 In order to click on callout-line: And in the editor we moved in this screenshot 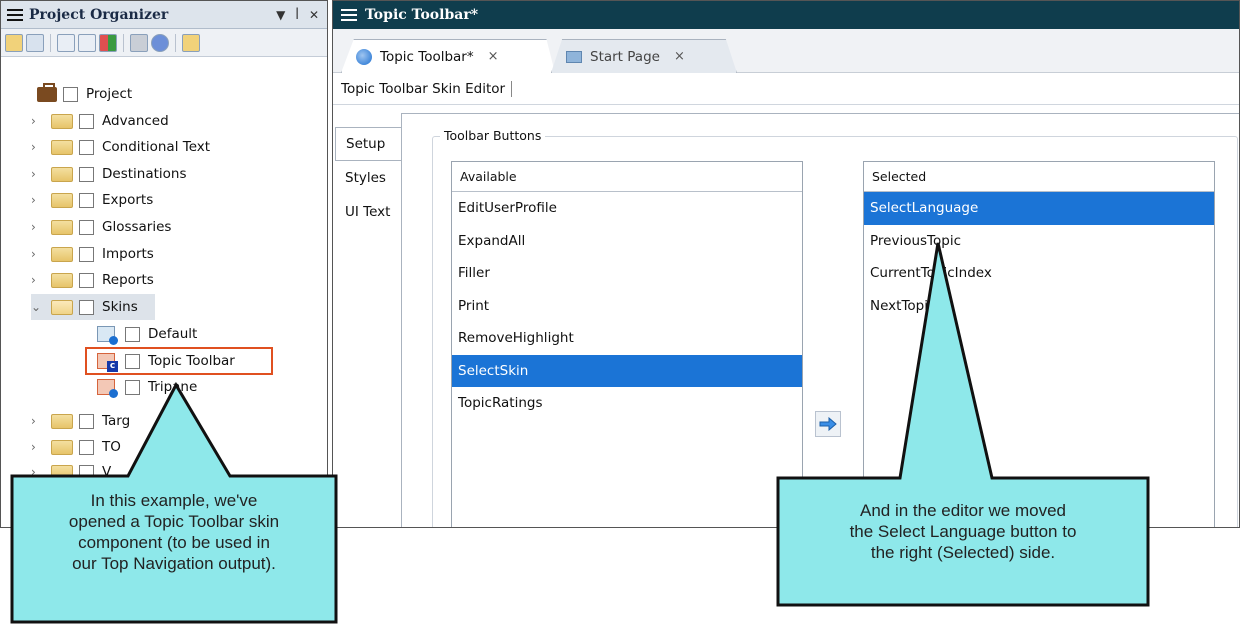, I will do `click(962, 510)`.